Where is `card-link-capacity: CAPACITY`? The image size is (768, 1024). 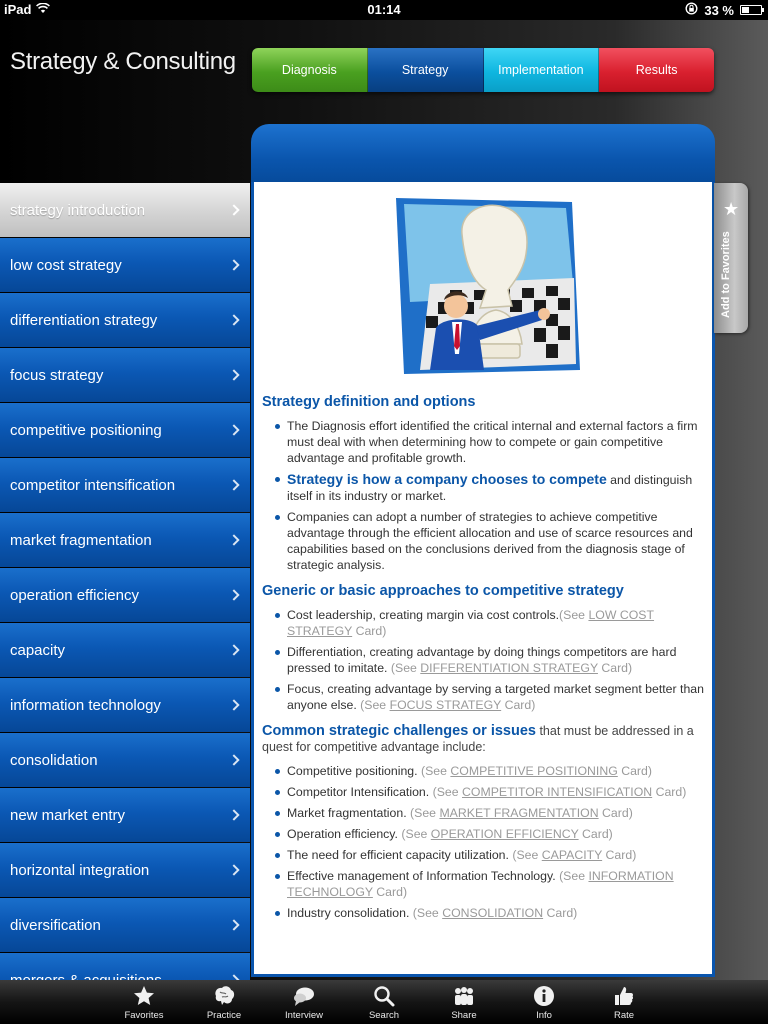
card-link-capacity: CAPACITY is located at coordinates (572, 855).